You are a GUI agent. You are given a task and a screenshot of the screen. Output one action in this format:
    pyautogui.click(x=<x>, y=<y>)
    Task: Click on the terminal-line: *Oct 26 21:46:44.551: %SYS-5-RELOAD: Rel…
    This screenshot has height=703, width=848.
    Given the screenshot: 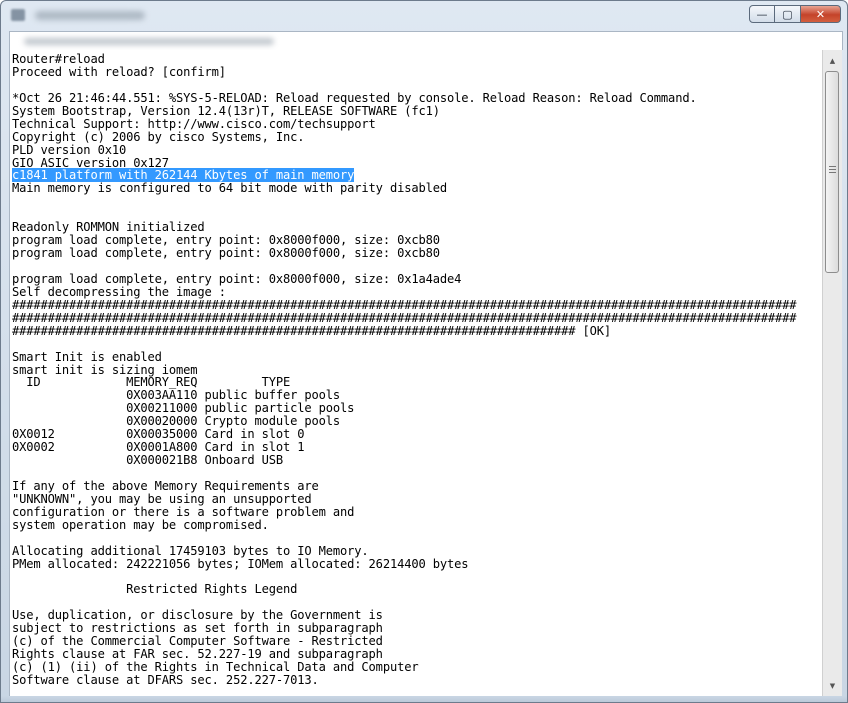 What is the action you would take?
    pyautogui.click(x=354, y=97)
    